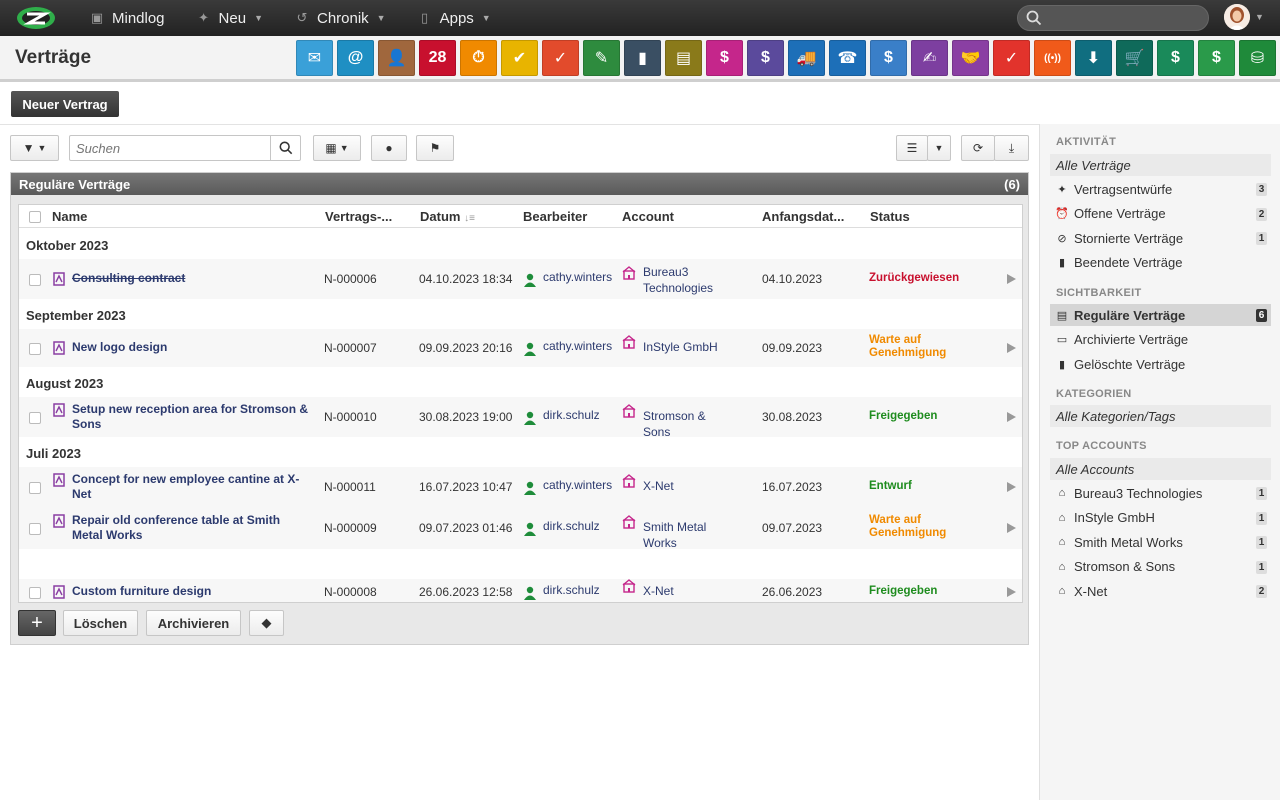 The height and width of the screenshot is (800, 1280). Describe the element at coordinates (69, 216) in the screenshot. I see `column-header-name: Name` at that location.